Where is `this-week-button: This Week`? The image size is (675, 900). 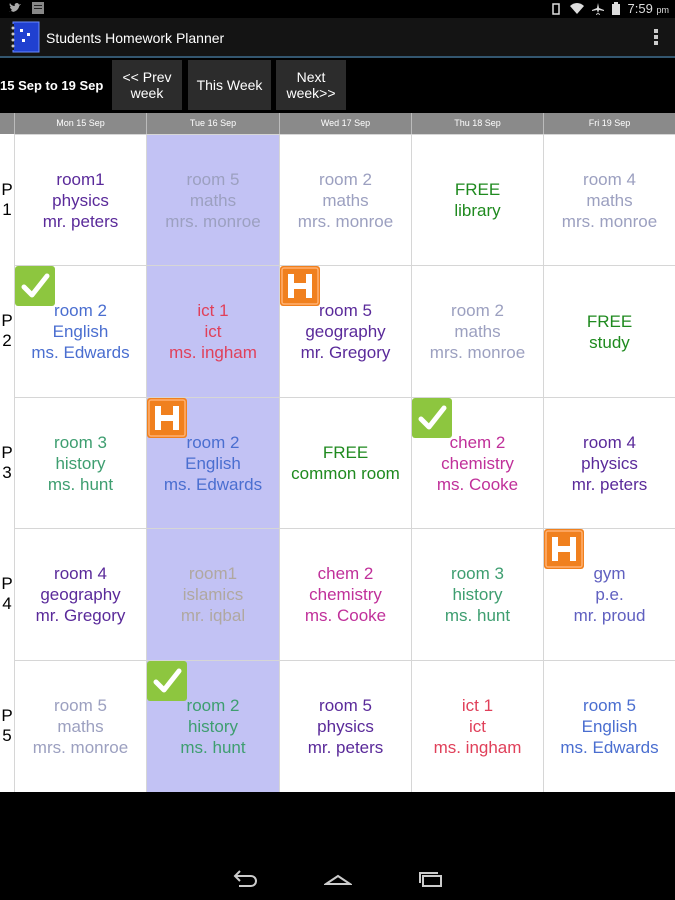 this-week-button: This Week is located at coordinates (229, 85).